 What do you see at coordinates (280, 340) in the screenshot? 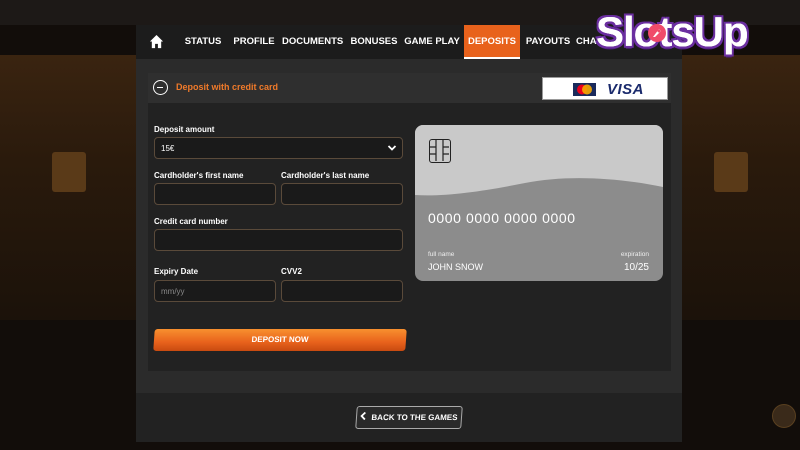
I see `deposit-now-button: DEPOSIT NOW` at bounding box center [280, 340].